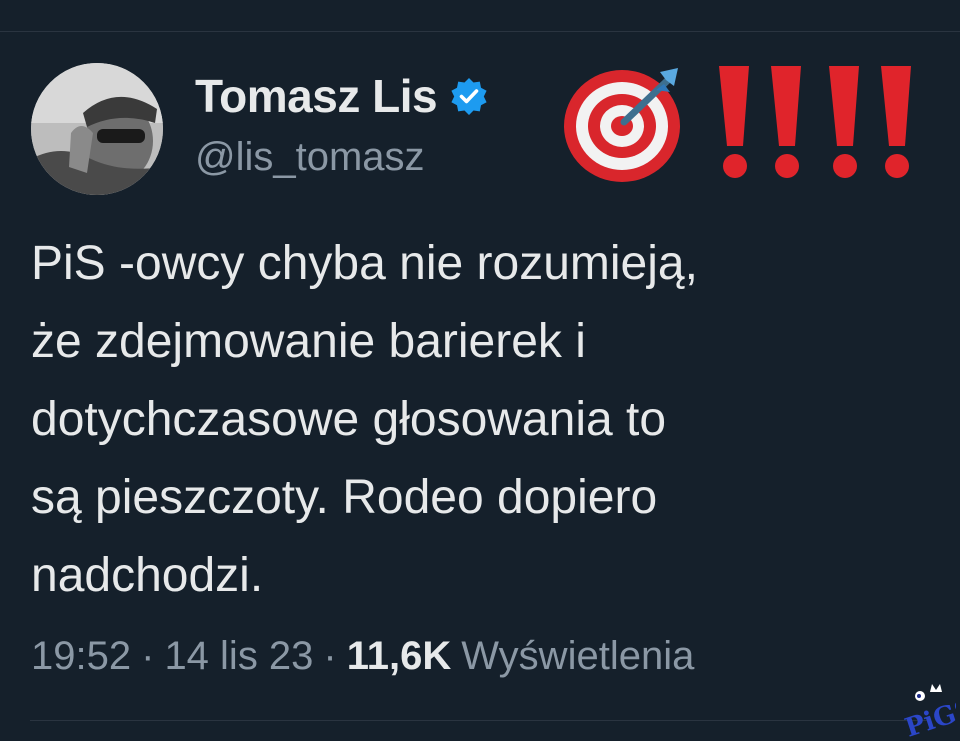  I want to click on verified-badge-icon, so click(469, 96).